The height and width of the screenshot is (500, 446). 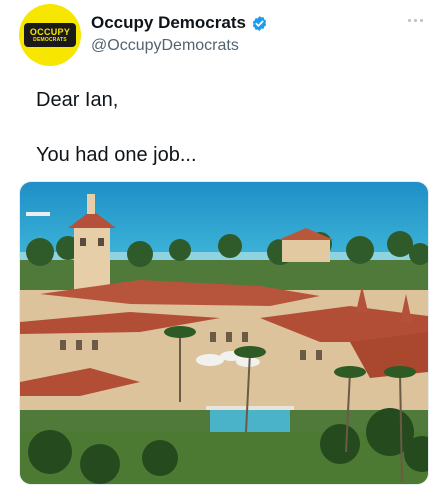 I want to click on tweet-text-line-1: Dear Ian,, so click(x=77, y=100).